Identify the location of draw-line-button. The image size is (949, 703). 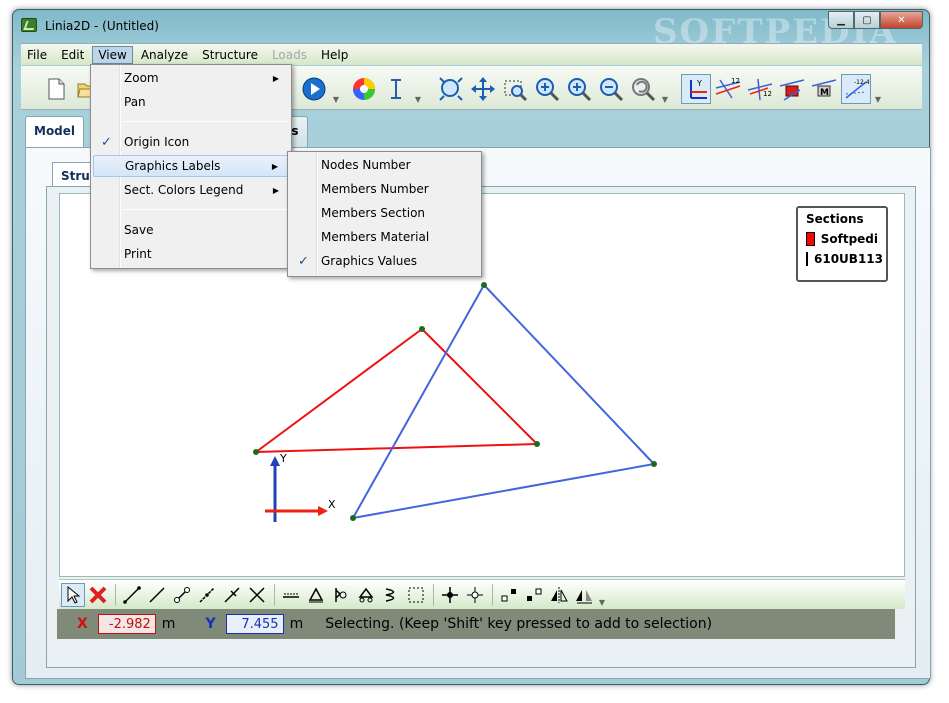
(157, 595).